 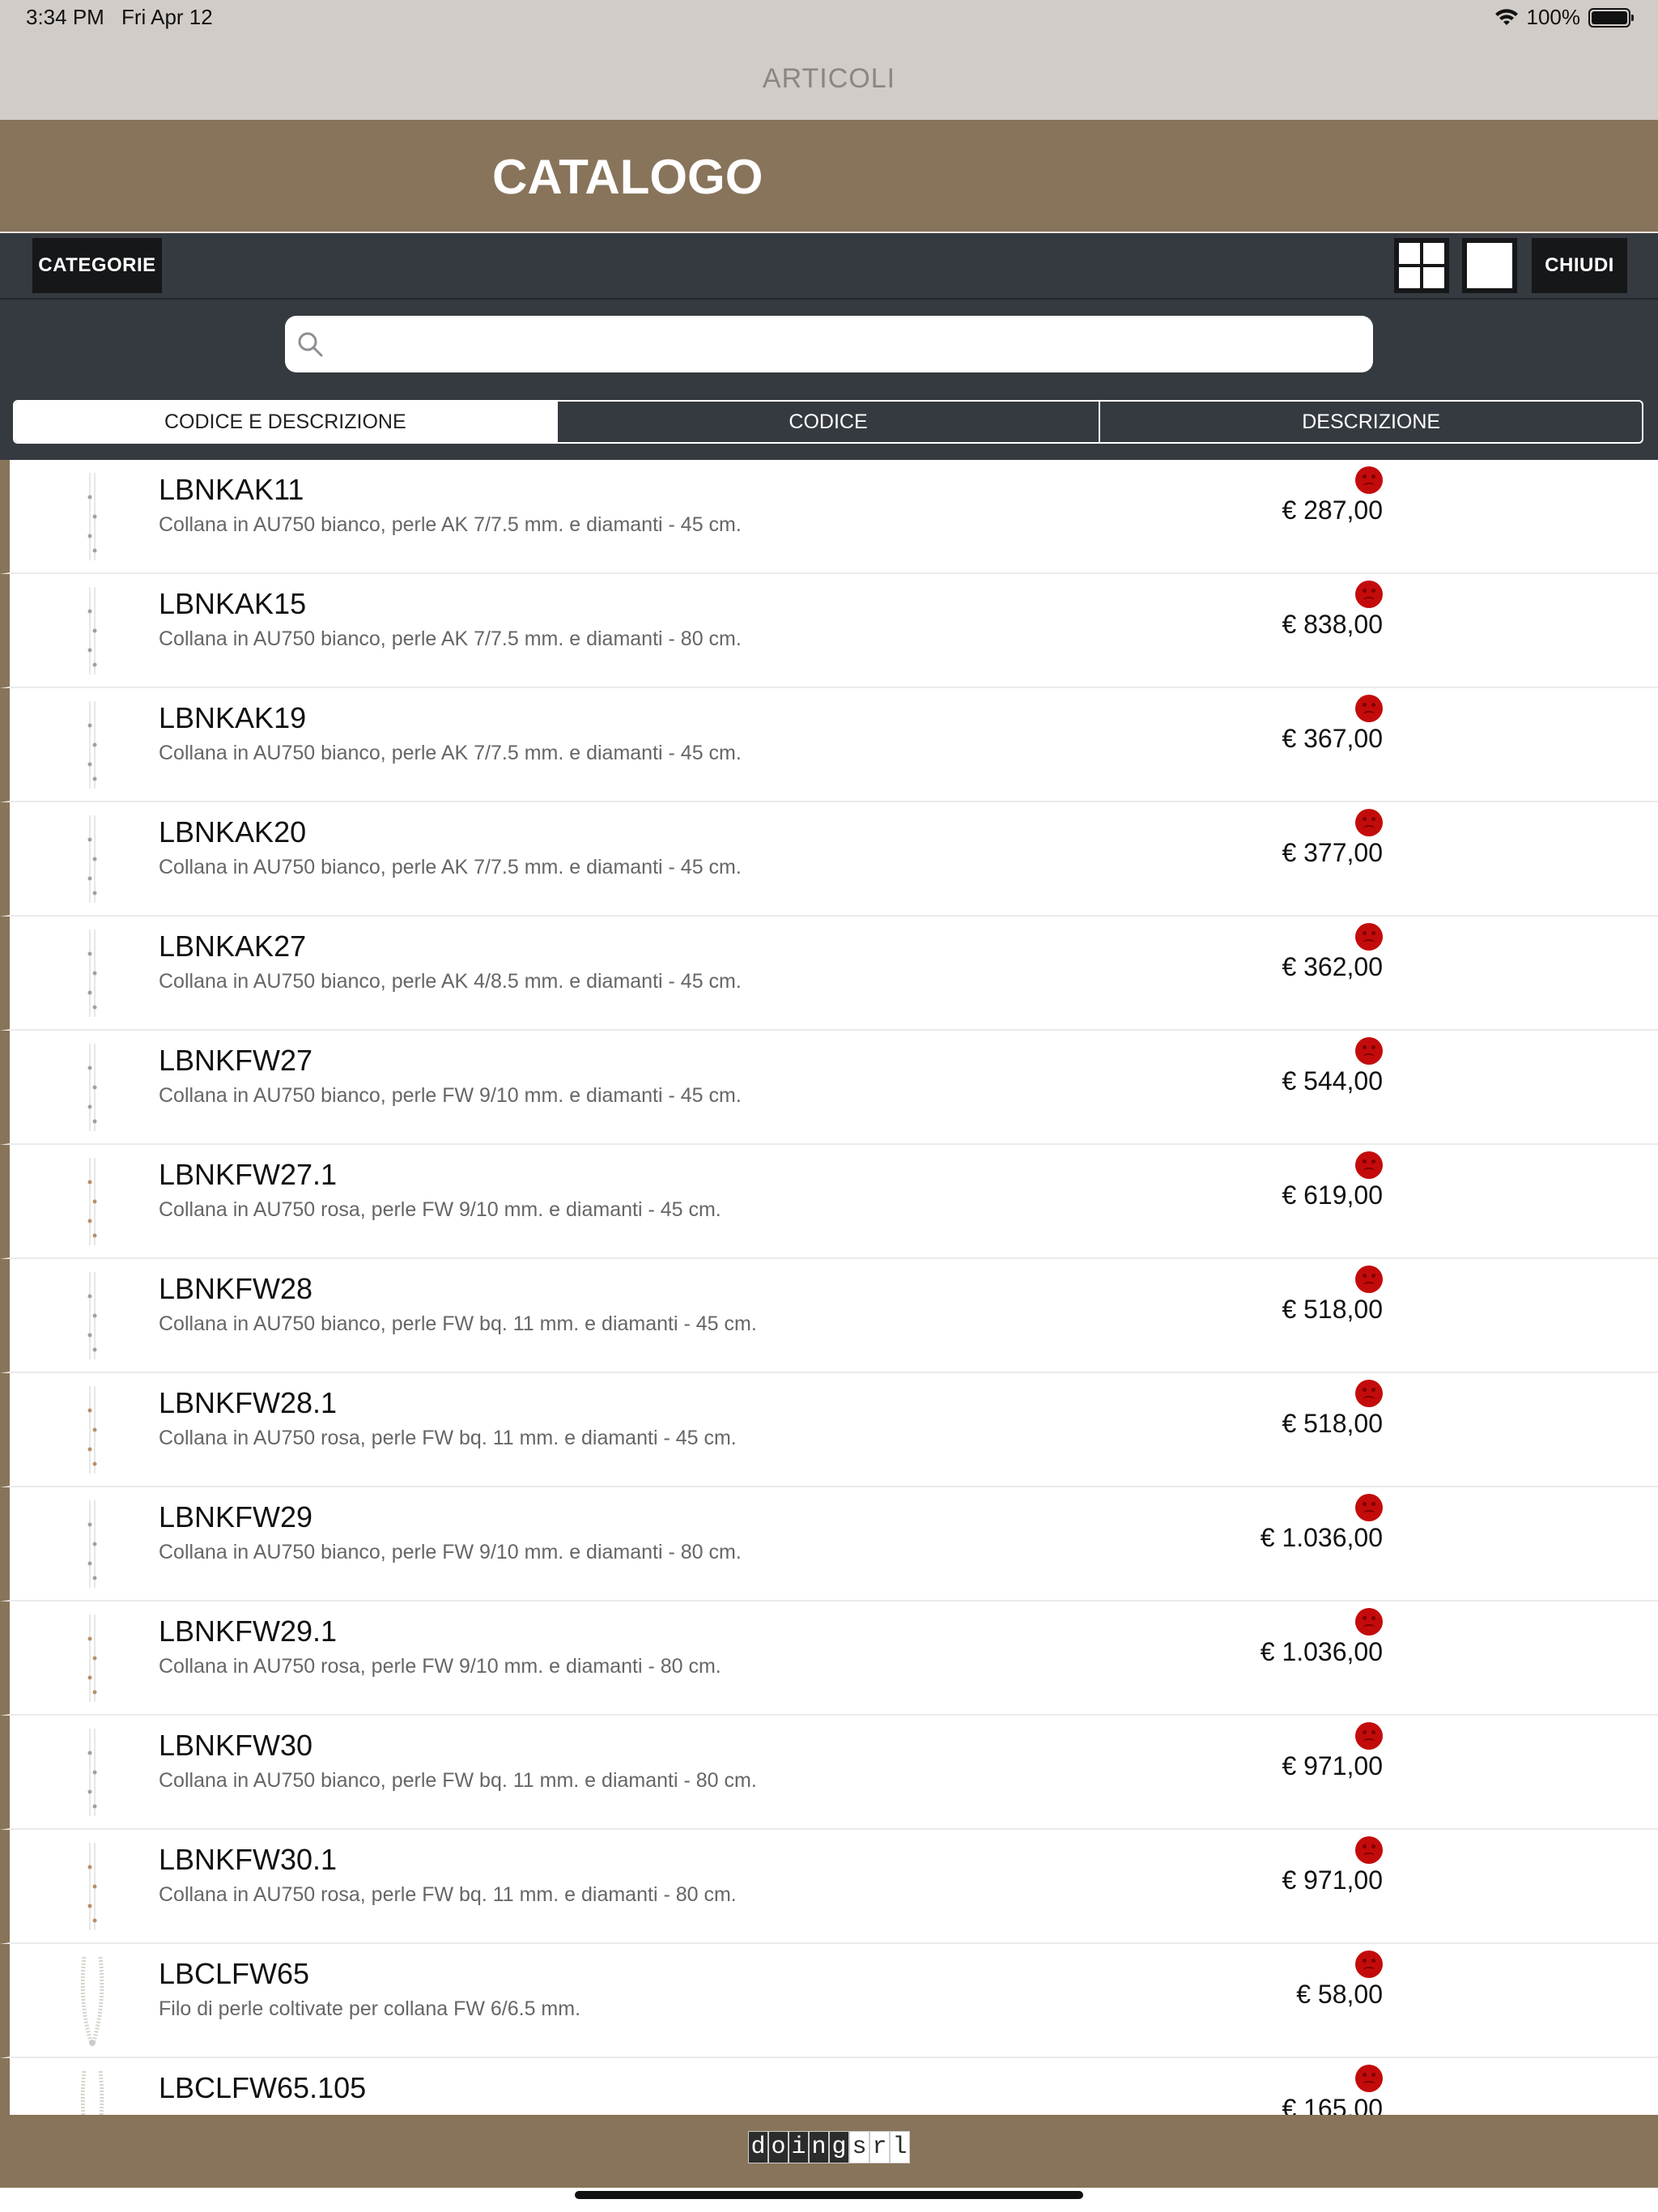 What do you see at coordinates (97, 265) in the screenshot?
I see `categorie-button: CATEGORIE` at bounding box center [97, 265].